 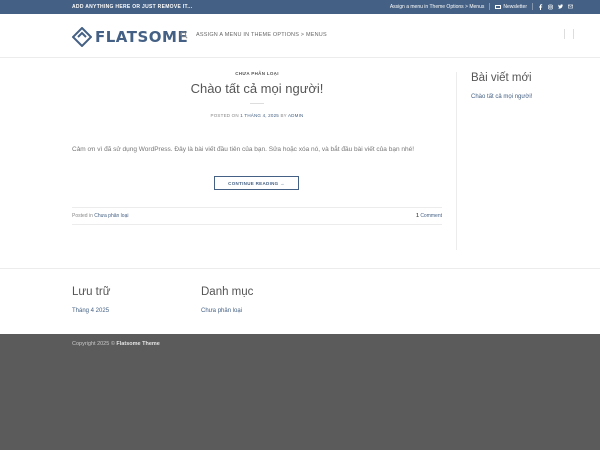 I want to click on newsletter-label: Newsletter, so click(x=515, y=6).